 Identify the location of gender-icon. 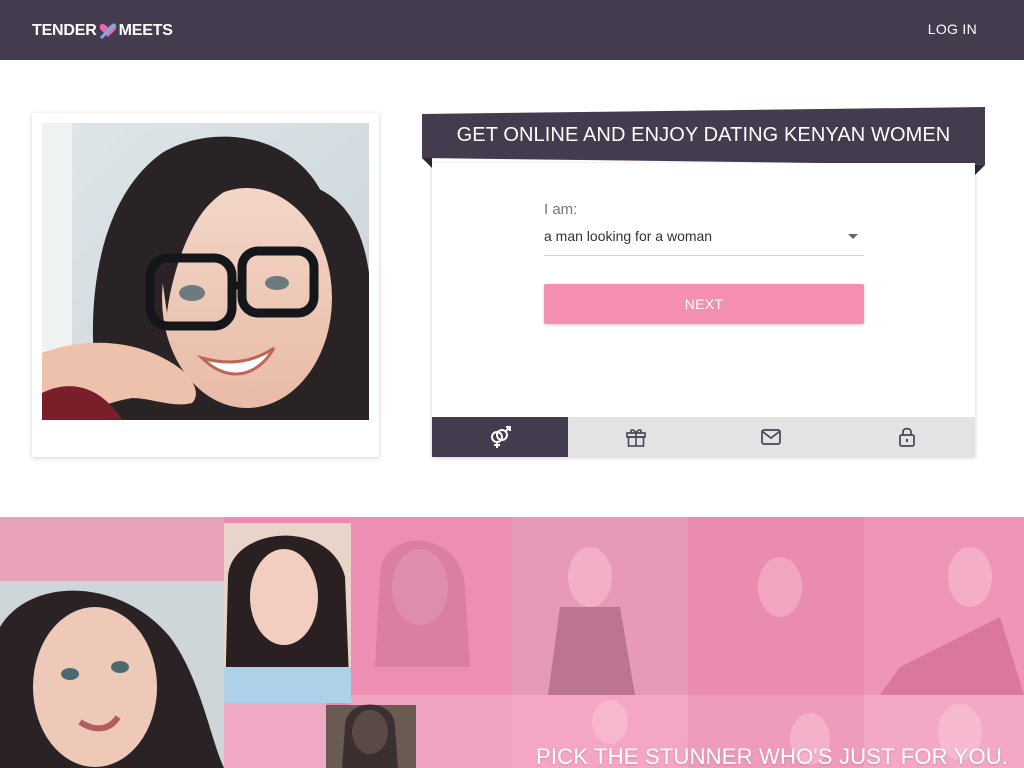
(500, 437).